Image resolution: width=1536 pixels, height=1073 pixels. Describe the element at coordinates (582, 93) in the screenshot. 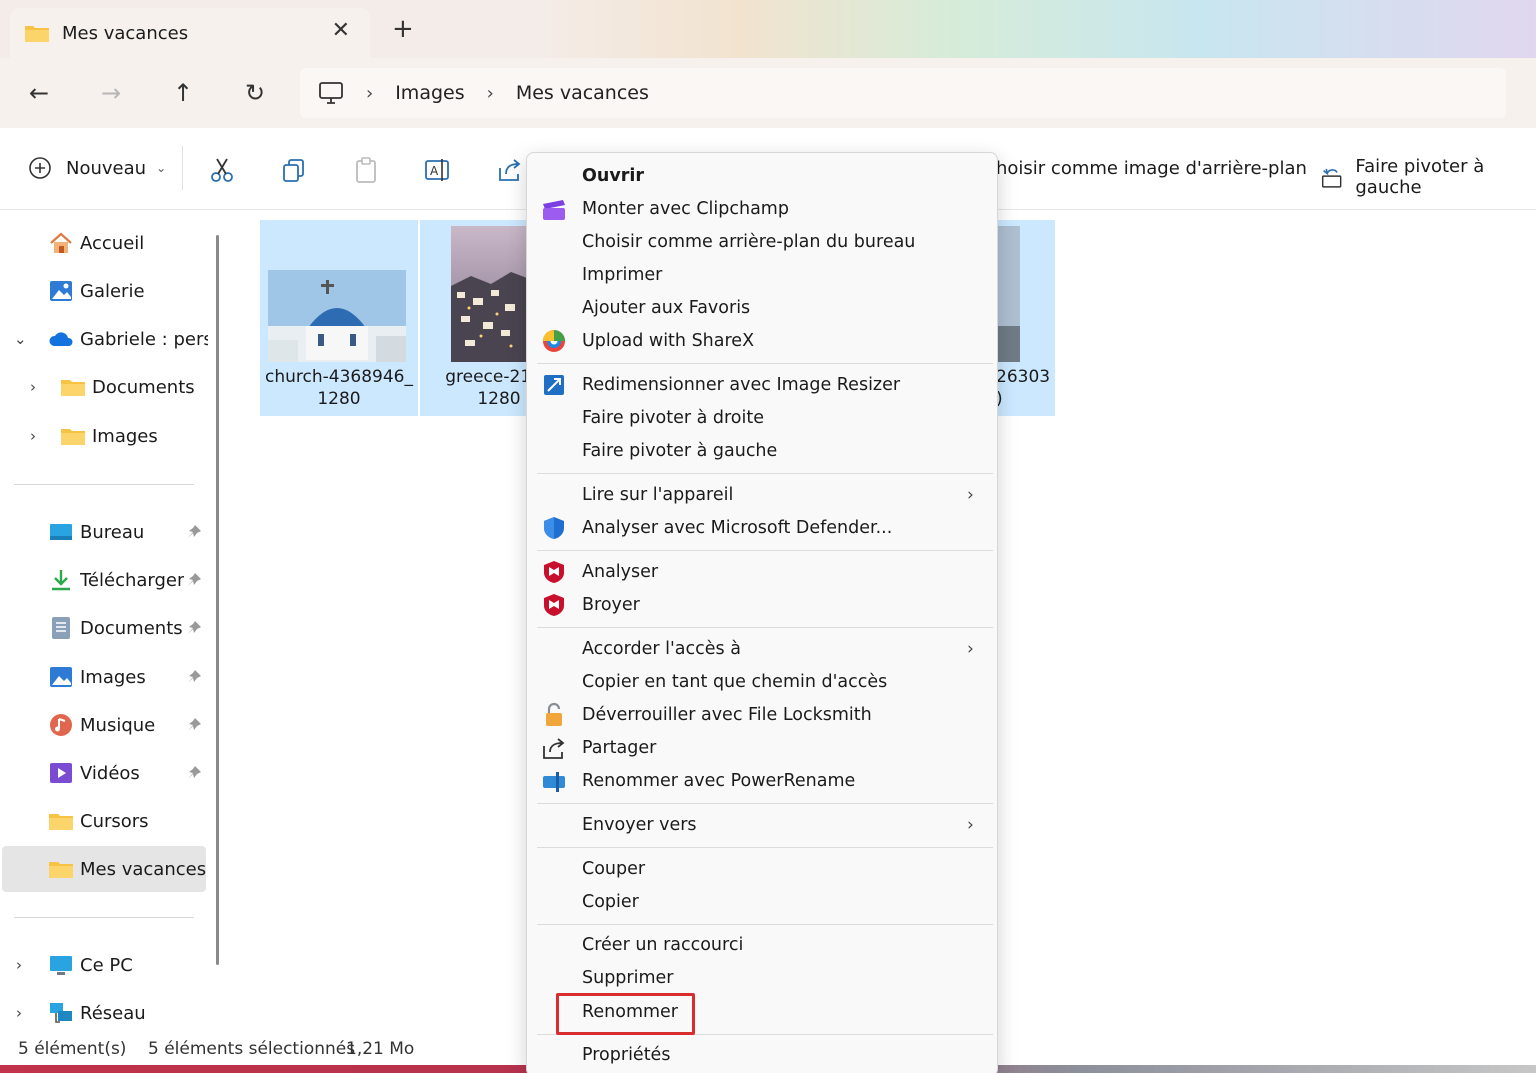

I see `breadcrumb-mes-vacances: Mes vacances` at that location.